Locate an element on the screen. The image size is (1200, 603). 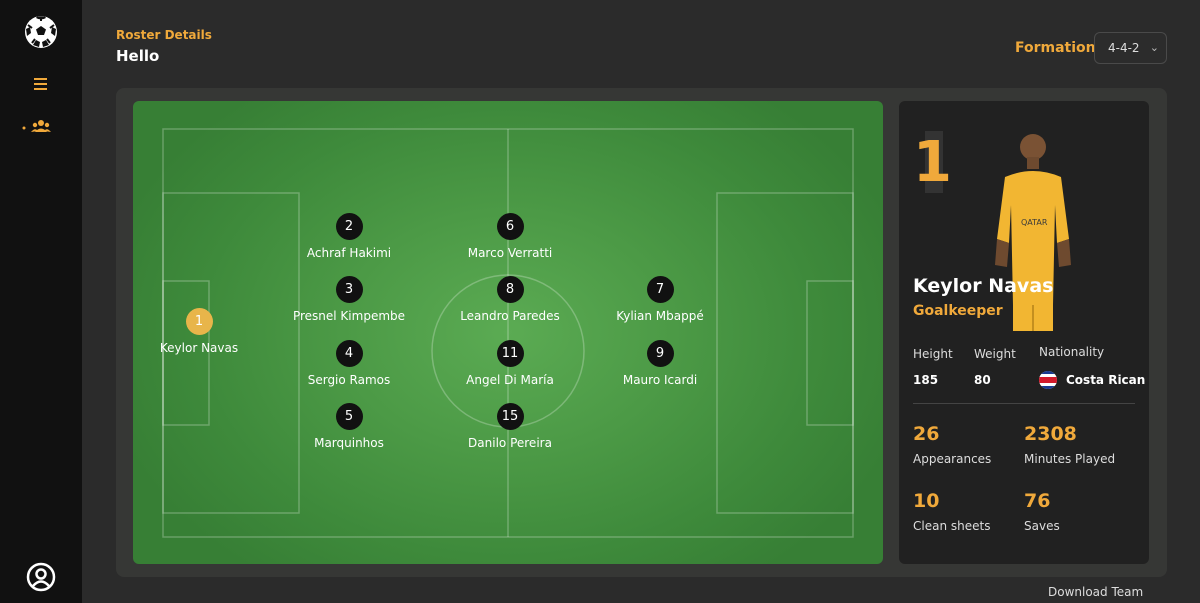
player-card-position: Goalkeeper is located at coordinates (958, 311).